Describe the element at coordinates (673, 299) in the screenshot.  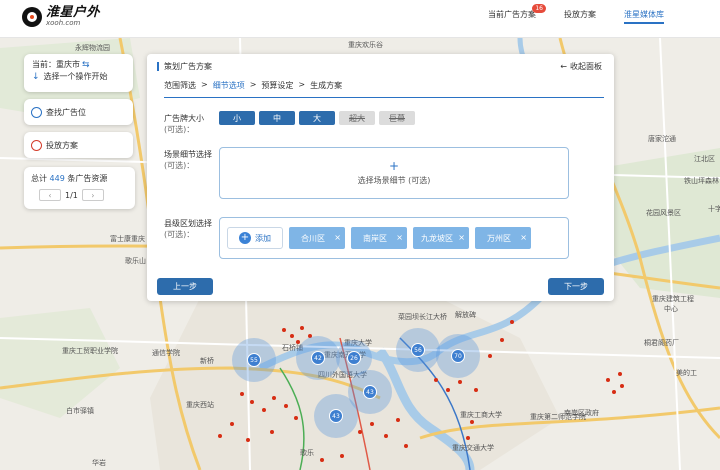
I see `map-label: 重庆建筑工程` at that location.